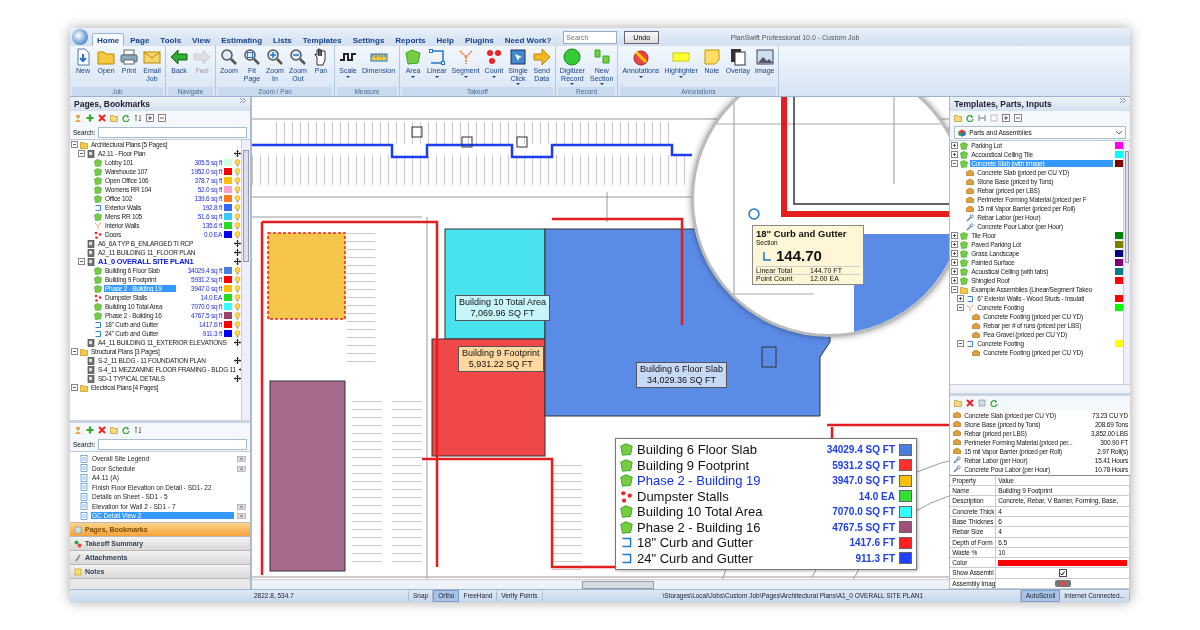  I want to click on color-field, so click(1062, 562).